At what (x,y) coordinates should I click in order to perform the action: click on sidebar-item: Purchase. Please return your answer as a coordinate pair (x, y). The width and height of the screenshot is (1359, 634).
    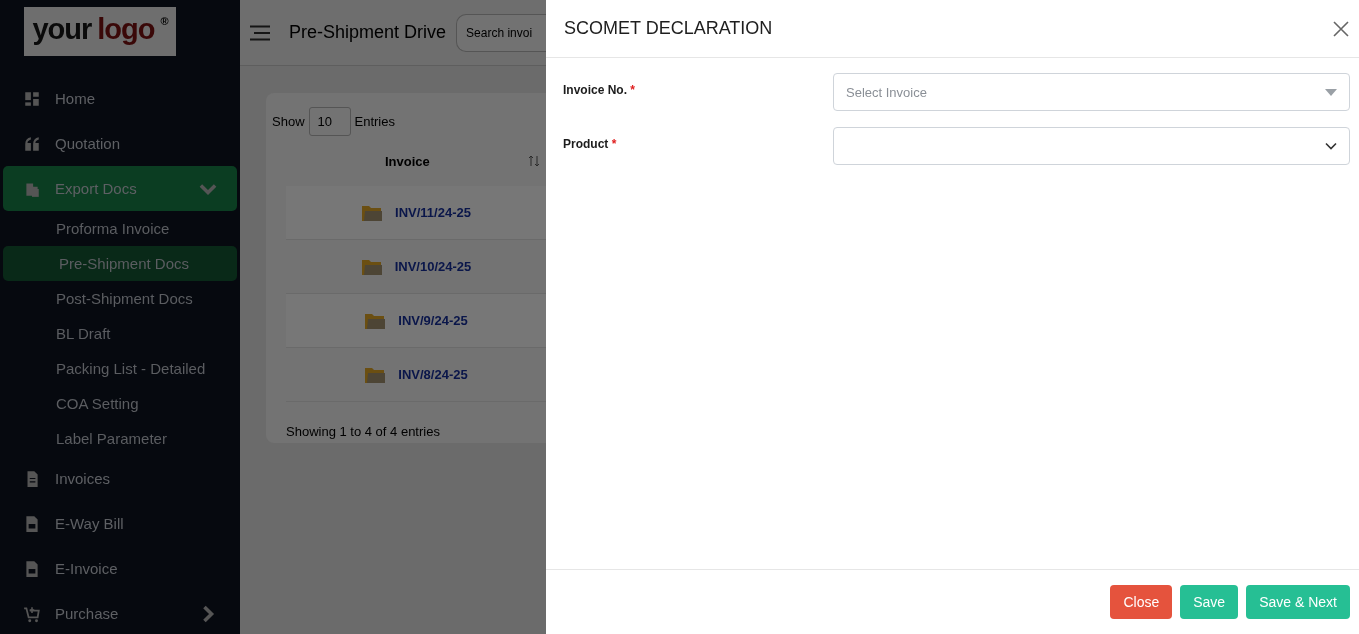
    Looking at the image, I should click on (120, 612).